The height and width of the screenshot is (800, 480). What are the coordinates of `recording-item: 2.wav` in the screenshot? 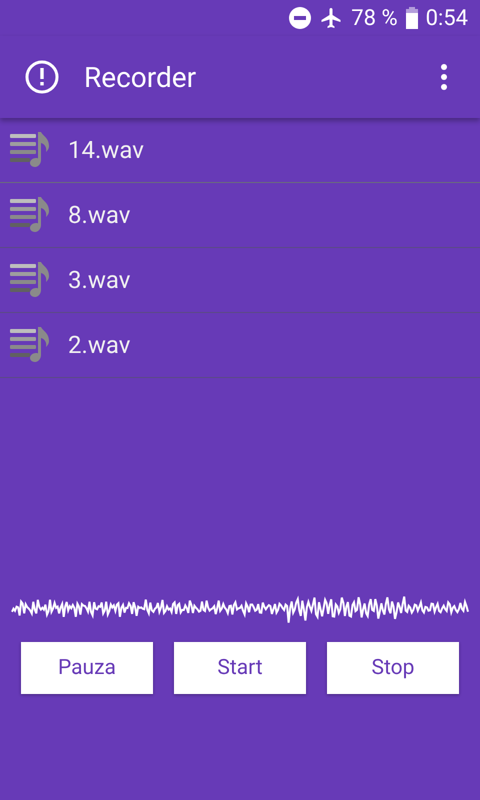 It's located at (240, 345).